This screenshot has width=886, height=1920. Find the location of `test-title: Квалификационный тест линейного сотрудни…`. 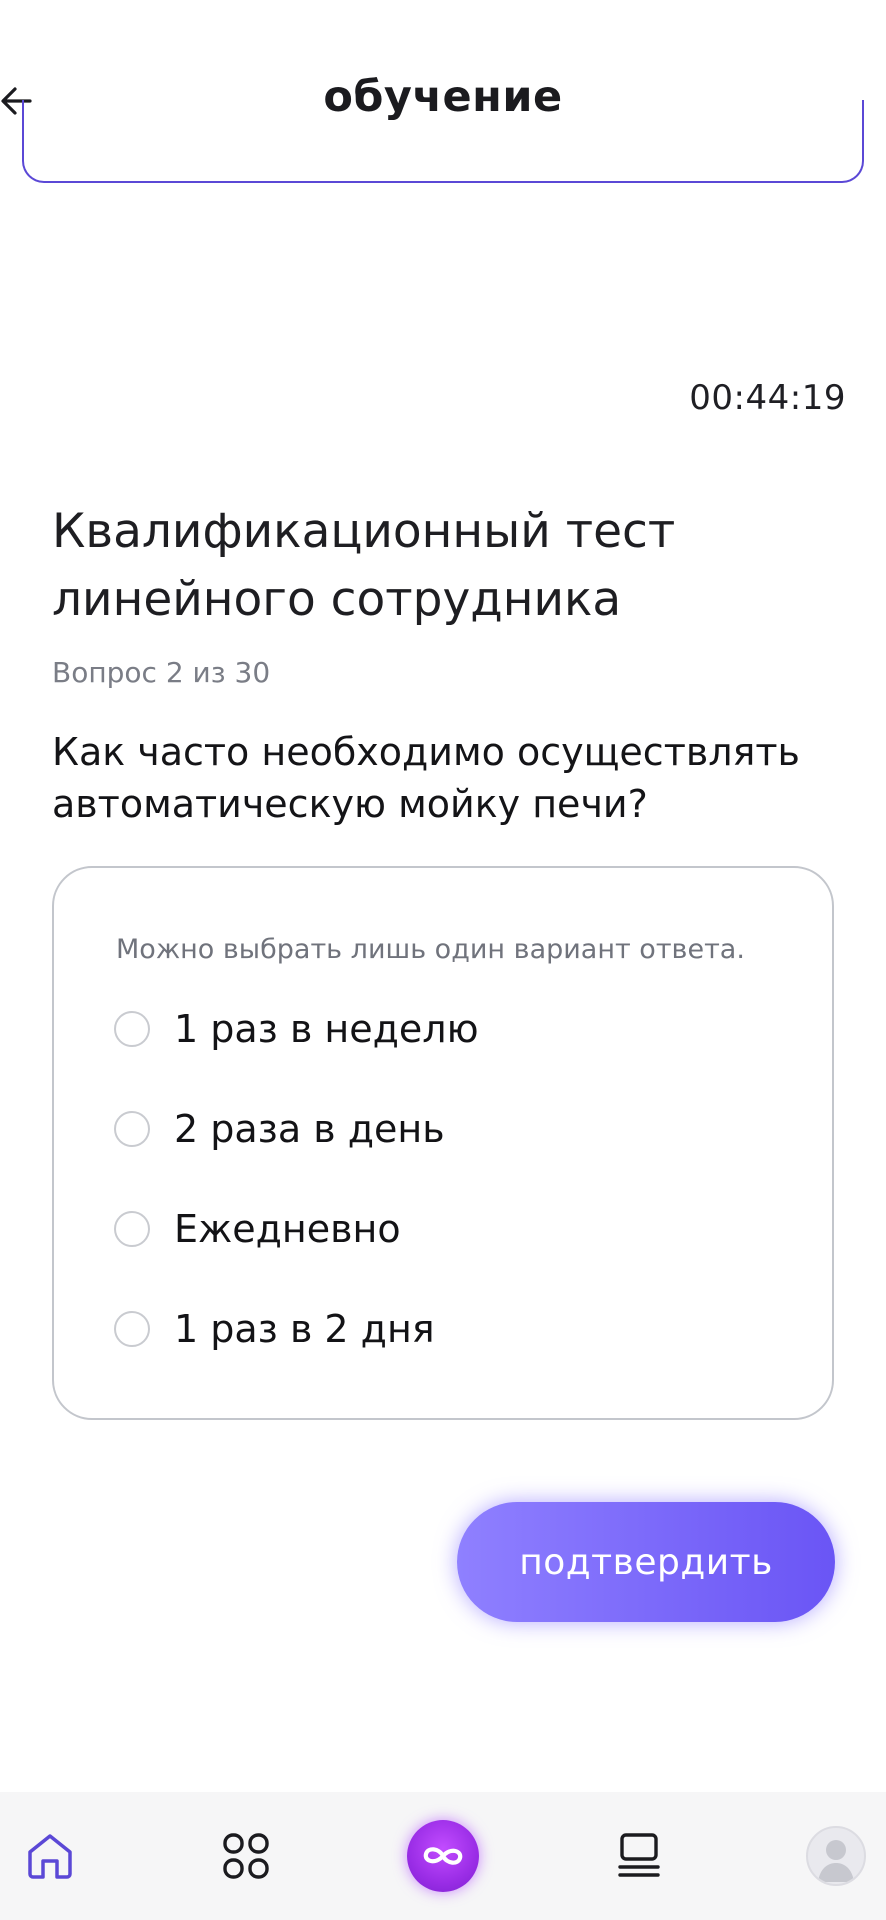

test-title: Квалификационный тест линейного сотрудни… is located at coordinates (364, 565).